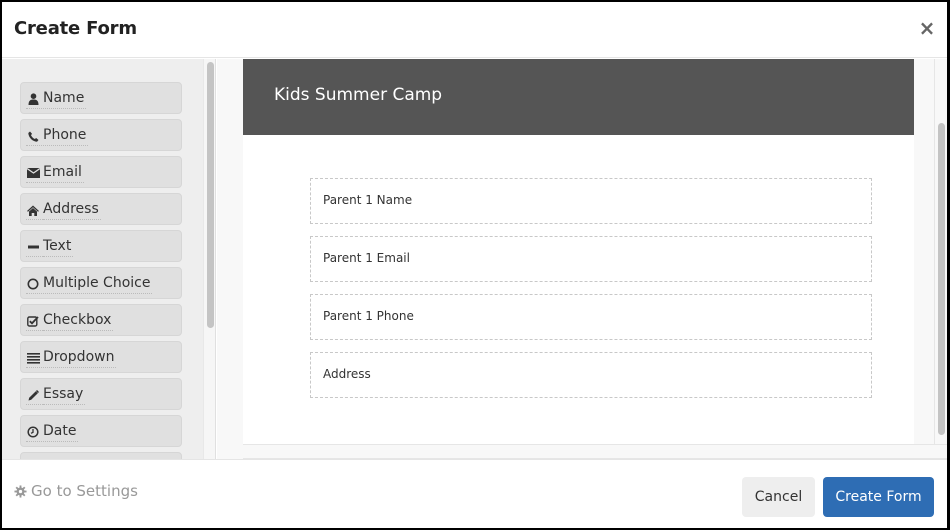 The image size is (950, 530). Describe the element at coordinates (210, 195) in the screenshot. I see `palette-scroll-thumb` at that location.